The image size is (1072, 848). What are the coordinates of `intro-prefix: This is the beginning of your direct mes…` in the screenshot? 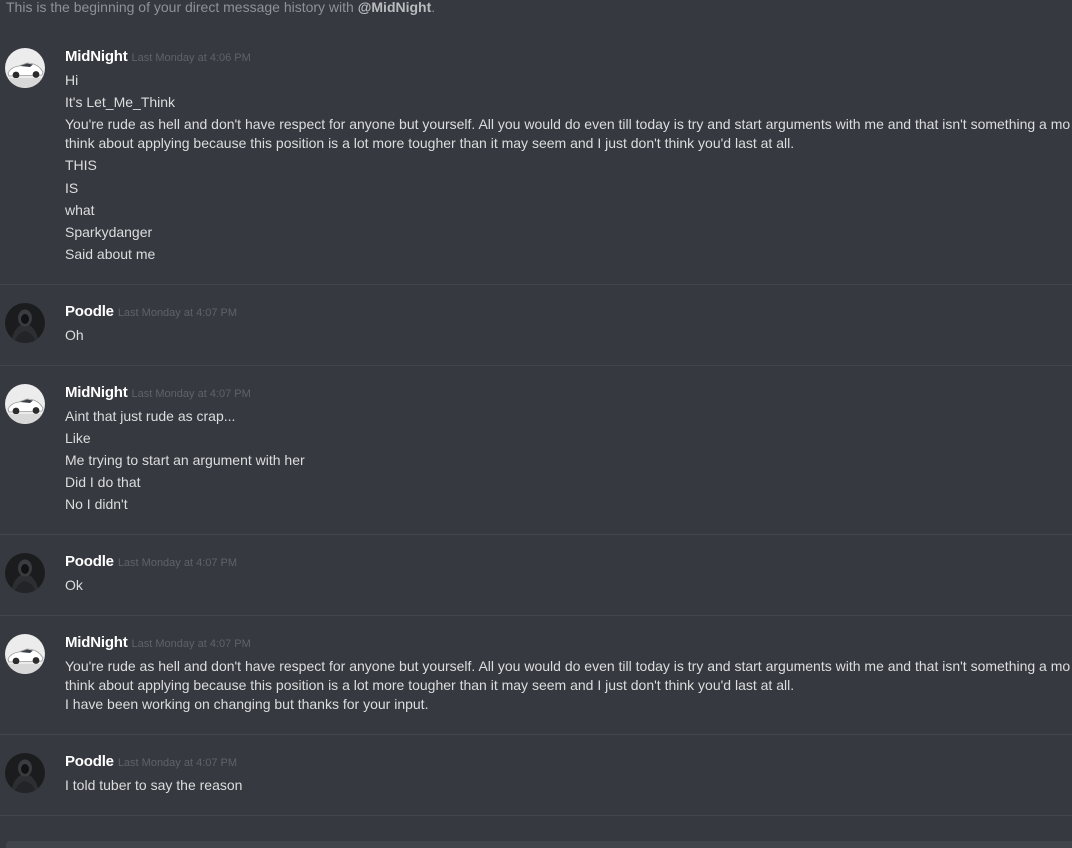 It's located at (182, 7).